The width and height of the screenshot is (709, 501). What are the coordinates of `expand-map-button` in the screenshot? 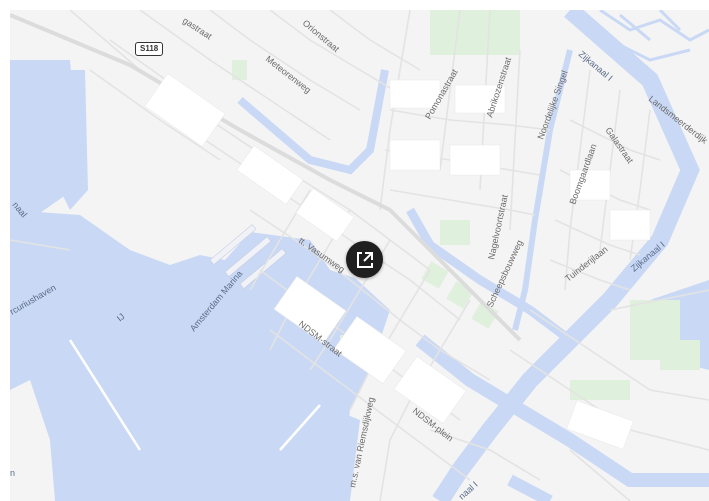 It's located at (364, 259).